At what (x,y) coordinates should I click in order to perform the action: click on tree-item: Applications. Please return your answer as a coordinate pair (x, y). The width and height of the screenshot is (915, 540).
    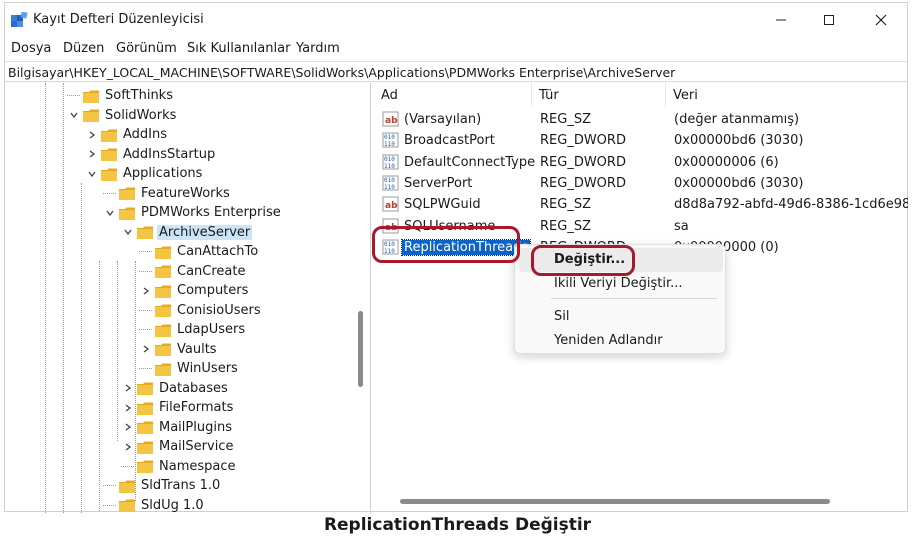
    Looking at the image, I should click on (144, 173).